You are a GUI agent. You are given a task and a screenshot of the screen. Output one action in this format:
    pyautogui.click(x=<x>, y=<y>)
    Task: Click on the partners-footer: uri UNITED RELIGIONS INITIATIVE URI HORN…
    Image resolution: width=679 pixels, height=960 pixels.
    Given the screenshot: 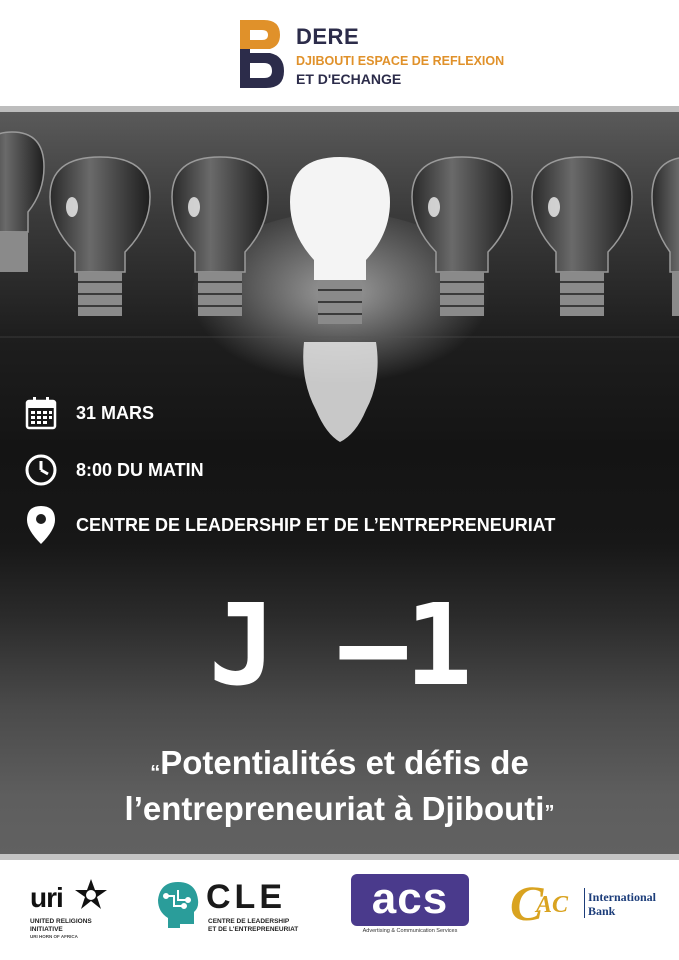 What is the action you would take?
    pyautogui.click(x=339, y=910)
    